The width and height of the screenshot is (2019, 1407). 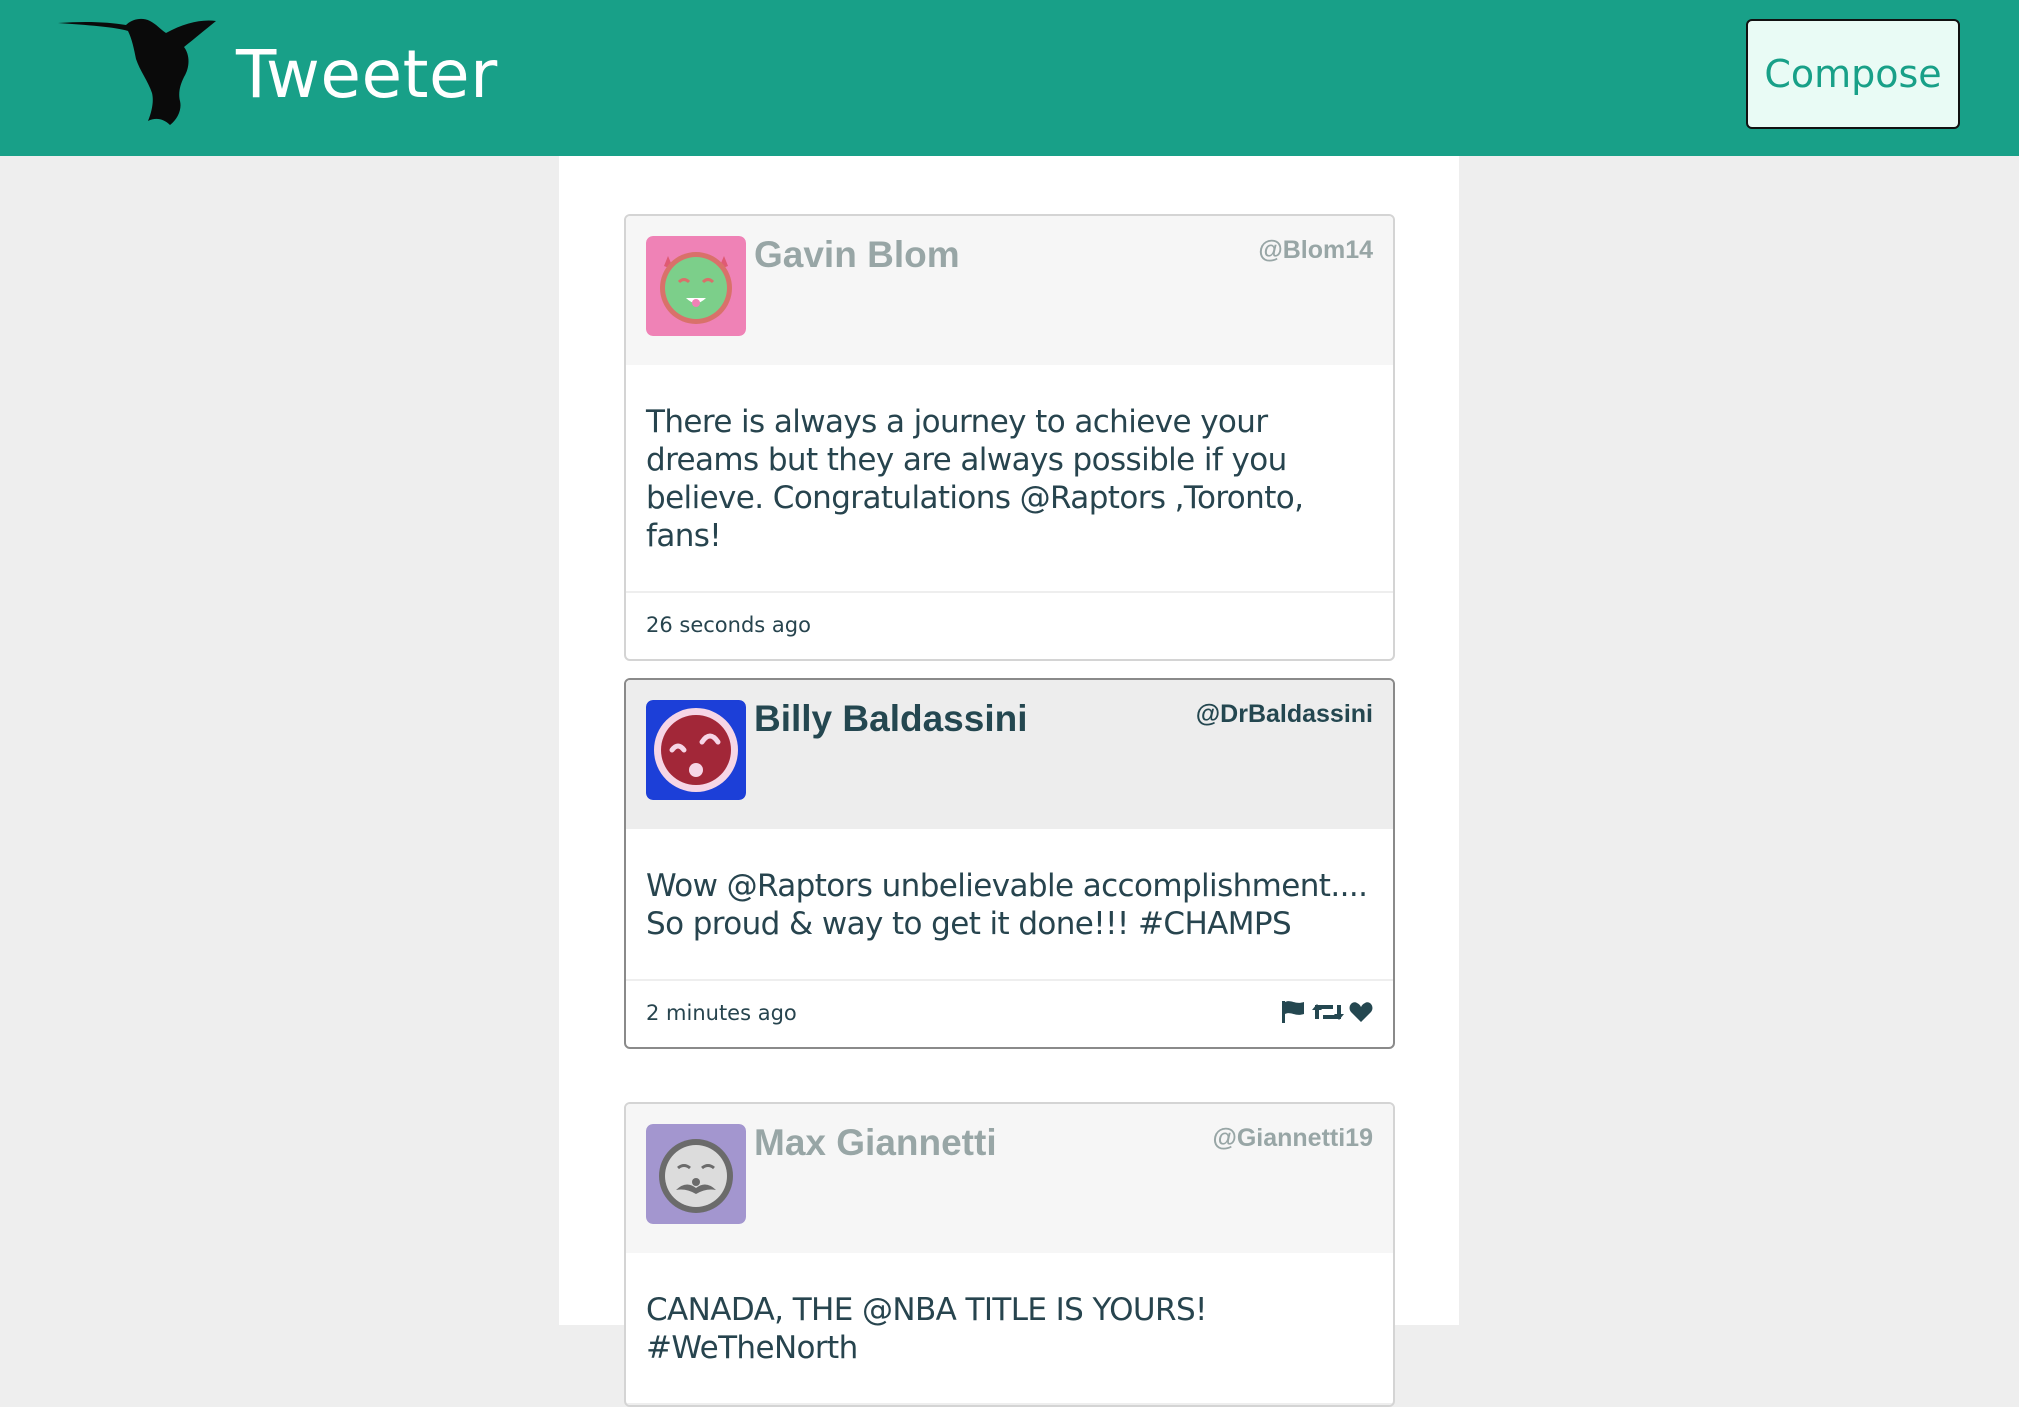 What do you see at coordinates (875, 1142) in the screenshot?
I see `tweet-author-name: Max Giannetti` at bounding box center [875, 1142].